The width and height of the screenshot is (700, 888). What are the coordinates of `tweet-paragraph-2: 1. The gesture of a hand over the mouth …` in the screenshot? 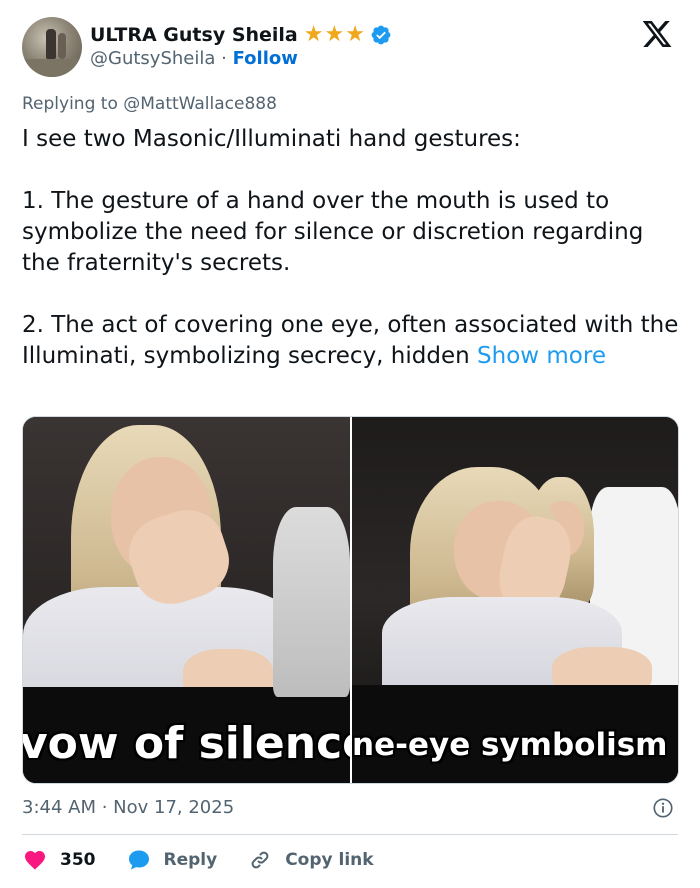 It's located at (333, 232).